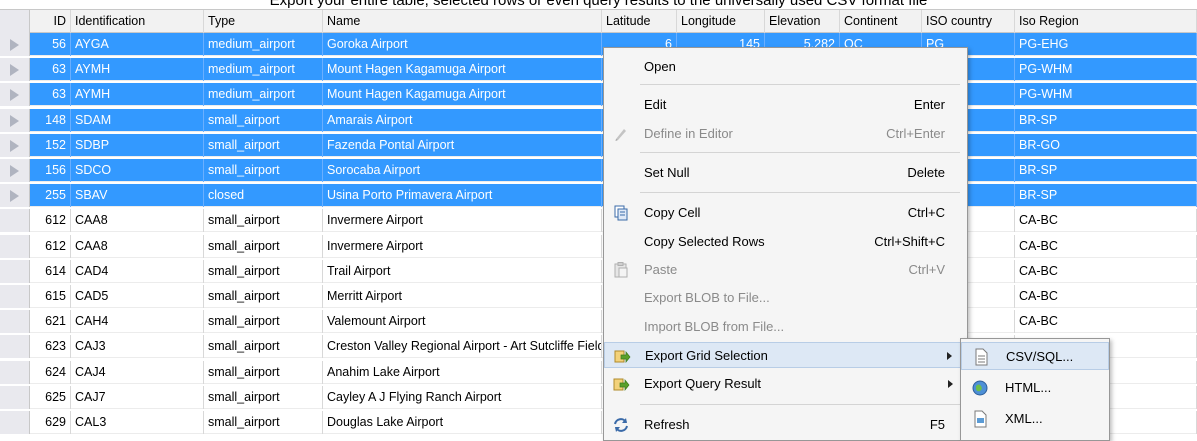  Describe the element at coordinates (785, 67) in the screenshot. I see `menu-item-open: Open` at that location.